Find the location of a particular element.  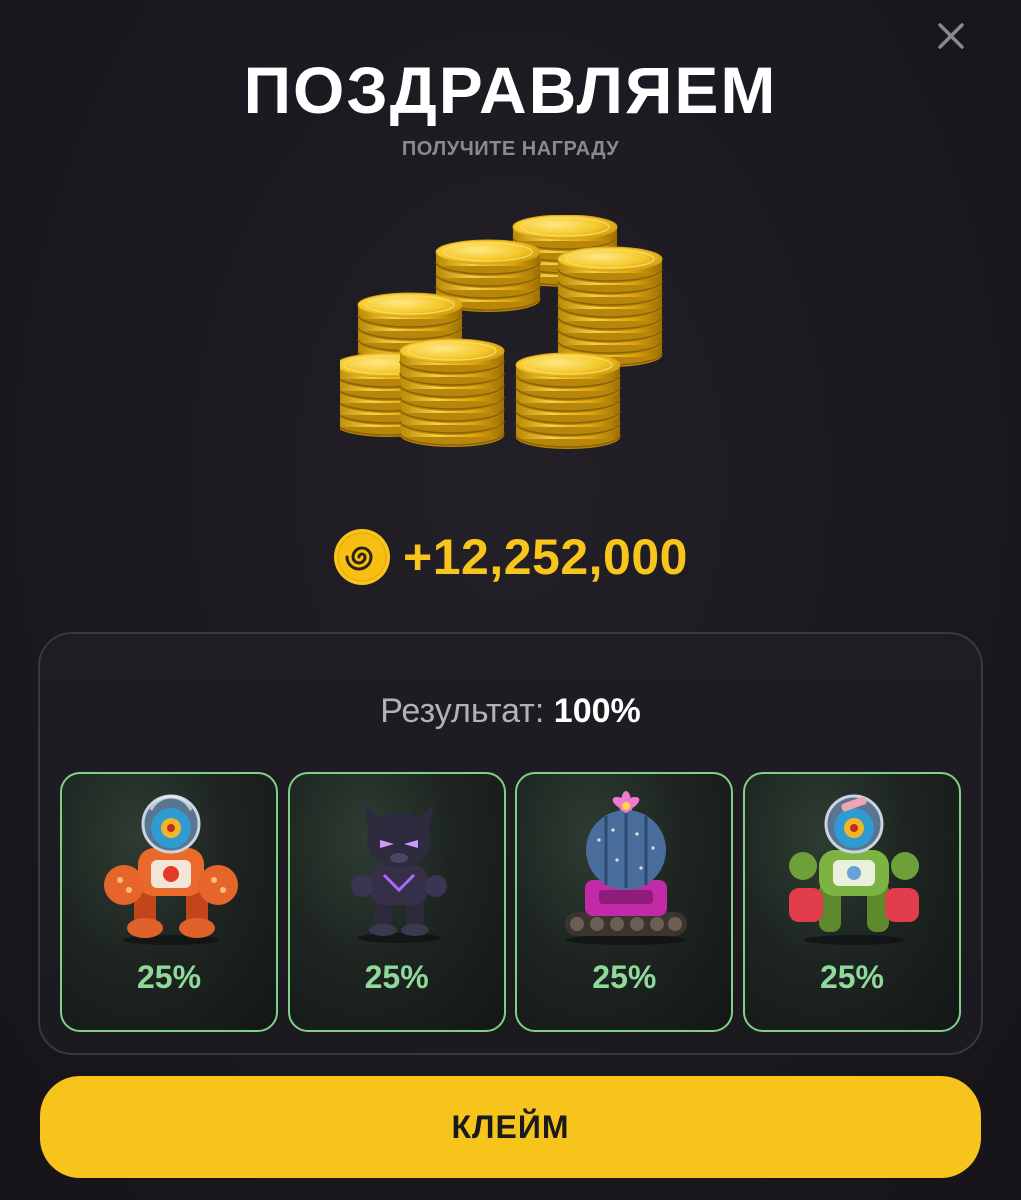

cactus-tank-image is located at coordinates (626, 868).